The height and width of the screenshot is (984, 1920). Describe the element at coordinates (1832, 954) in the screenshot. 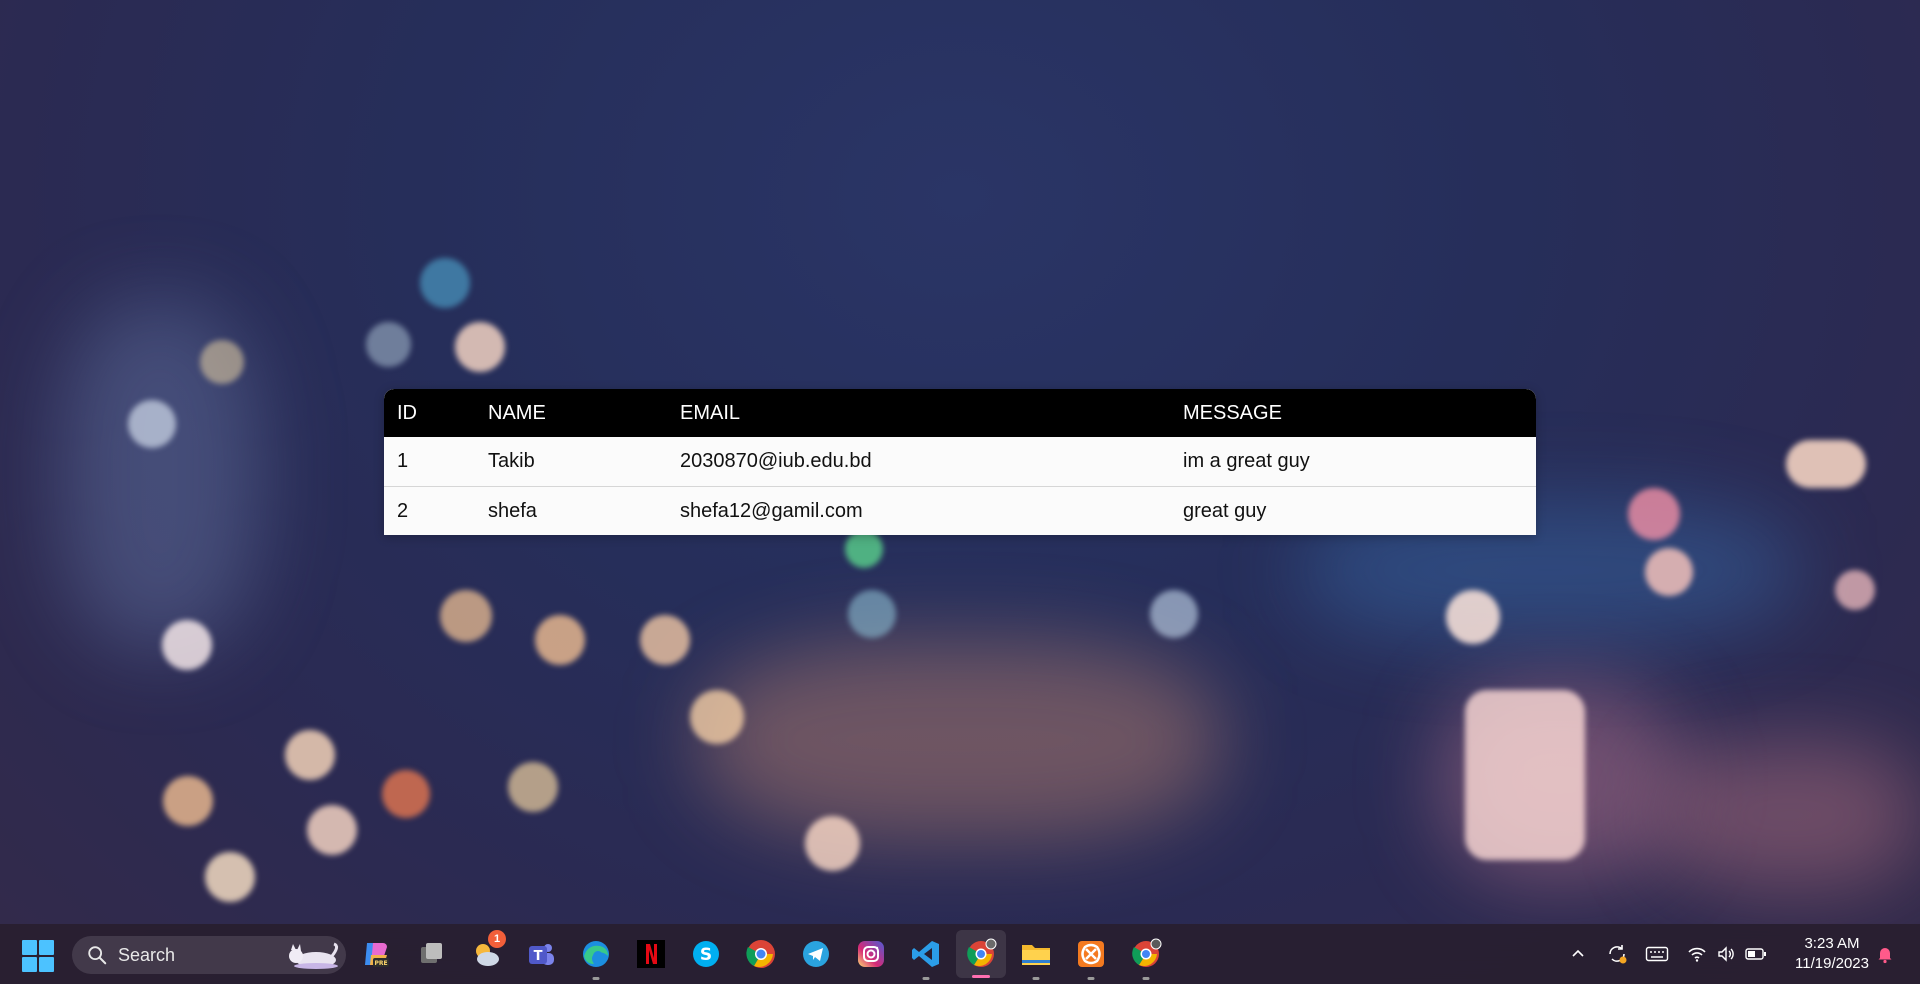

I see `system-clock: 3:23 AM 11/19/2023` at that location.